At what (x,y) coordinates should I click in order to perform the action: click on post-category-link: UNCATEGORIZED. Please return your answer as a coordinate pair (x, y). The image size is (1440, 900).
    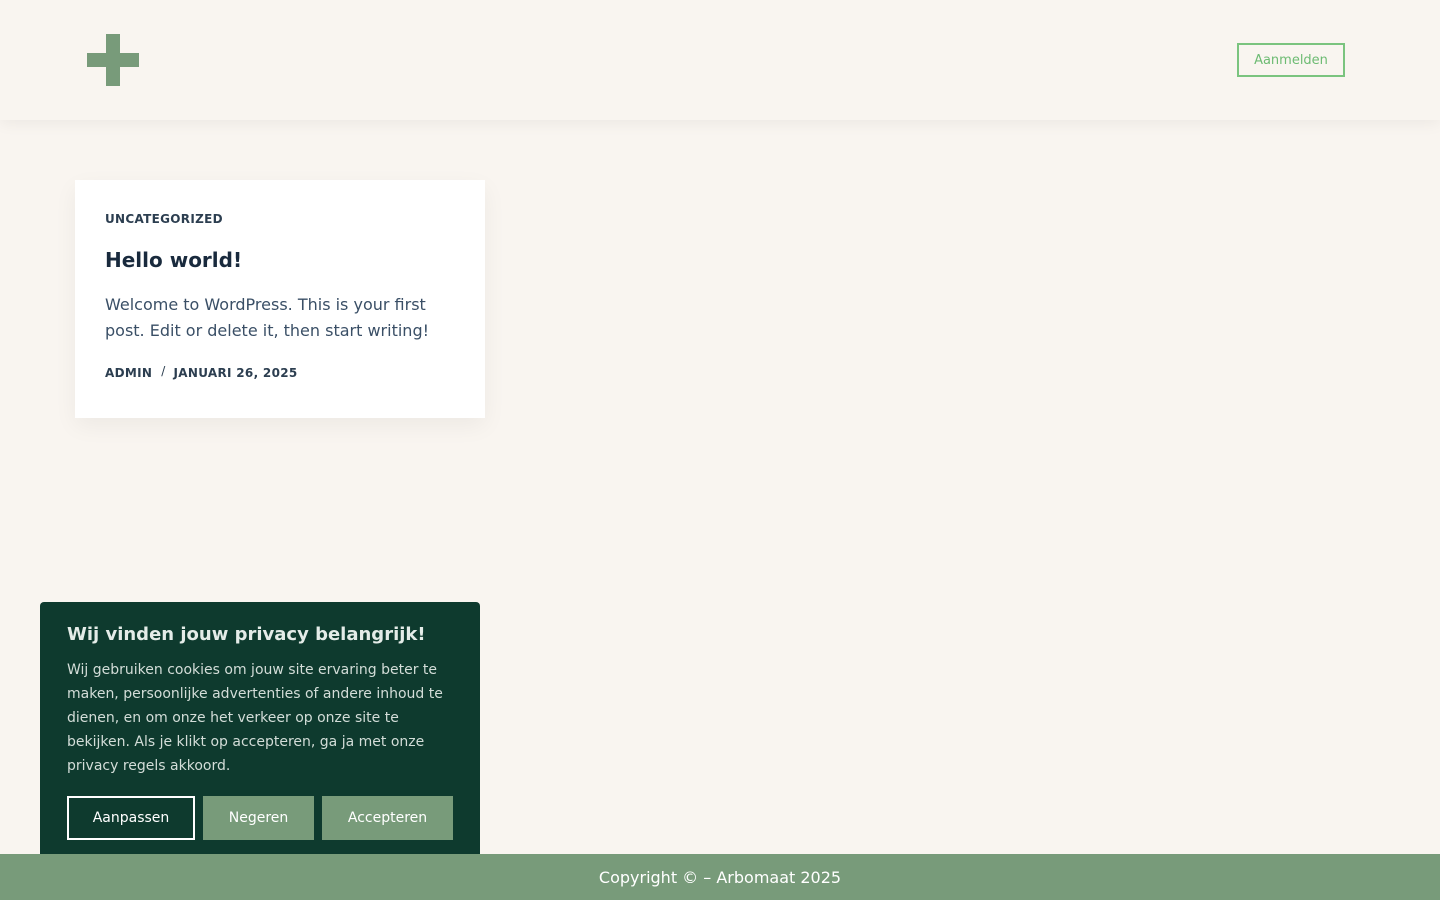
    Looking at the image, I should click on (280, 219).